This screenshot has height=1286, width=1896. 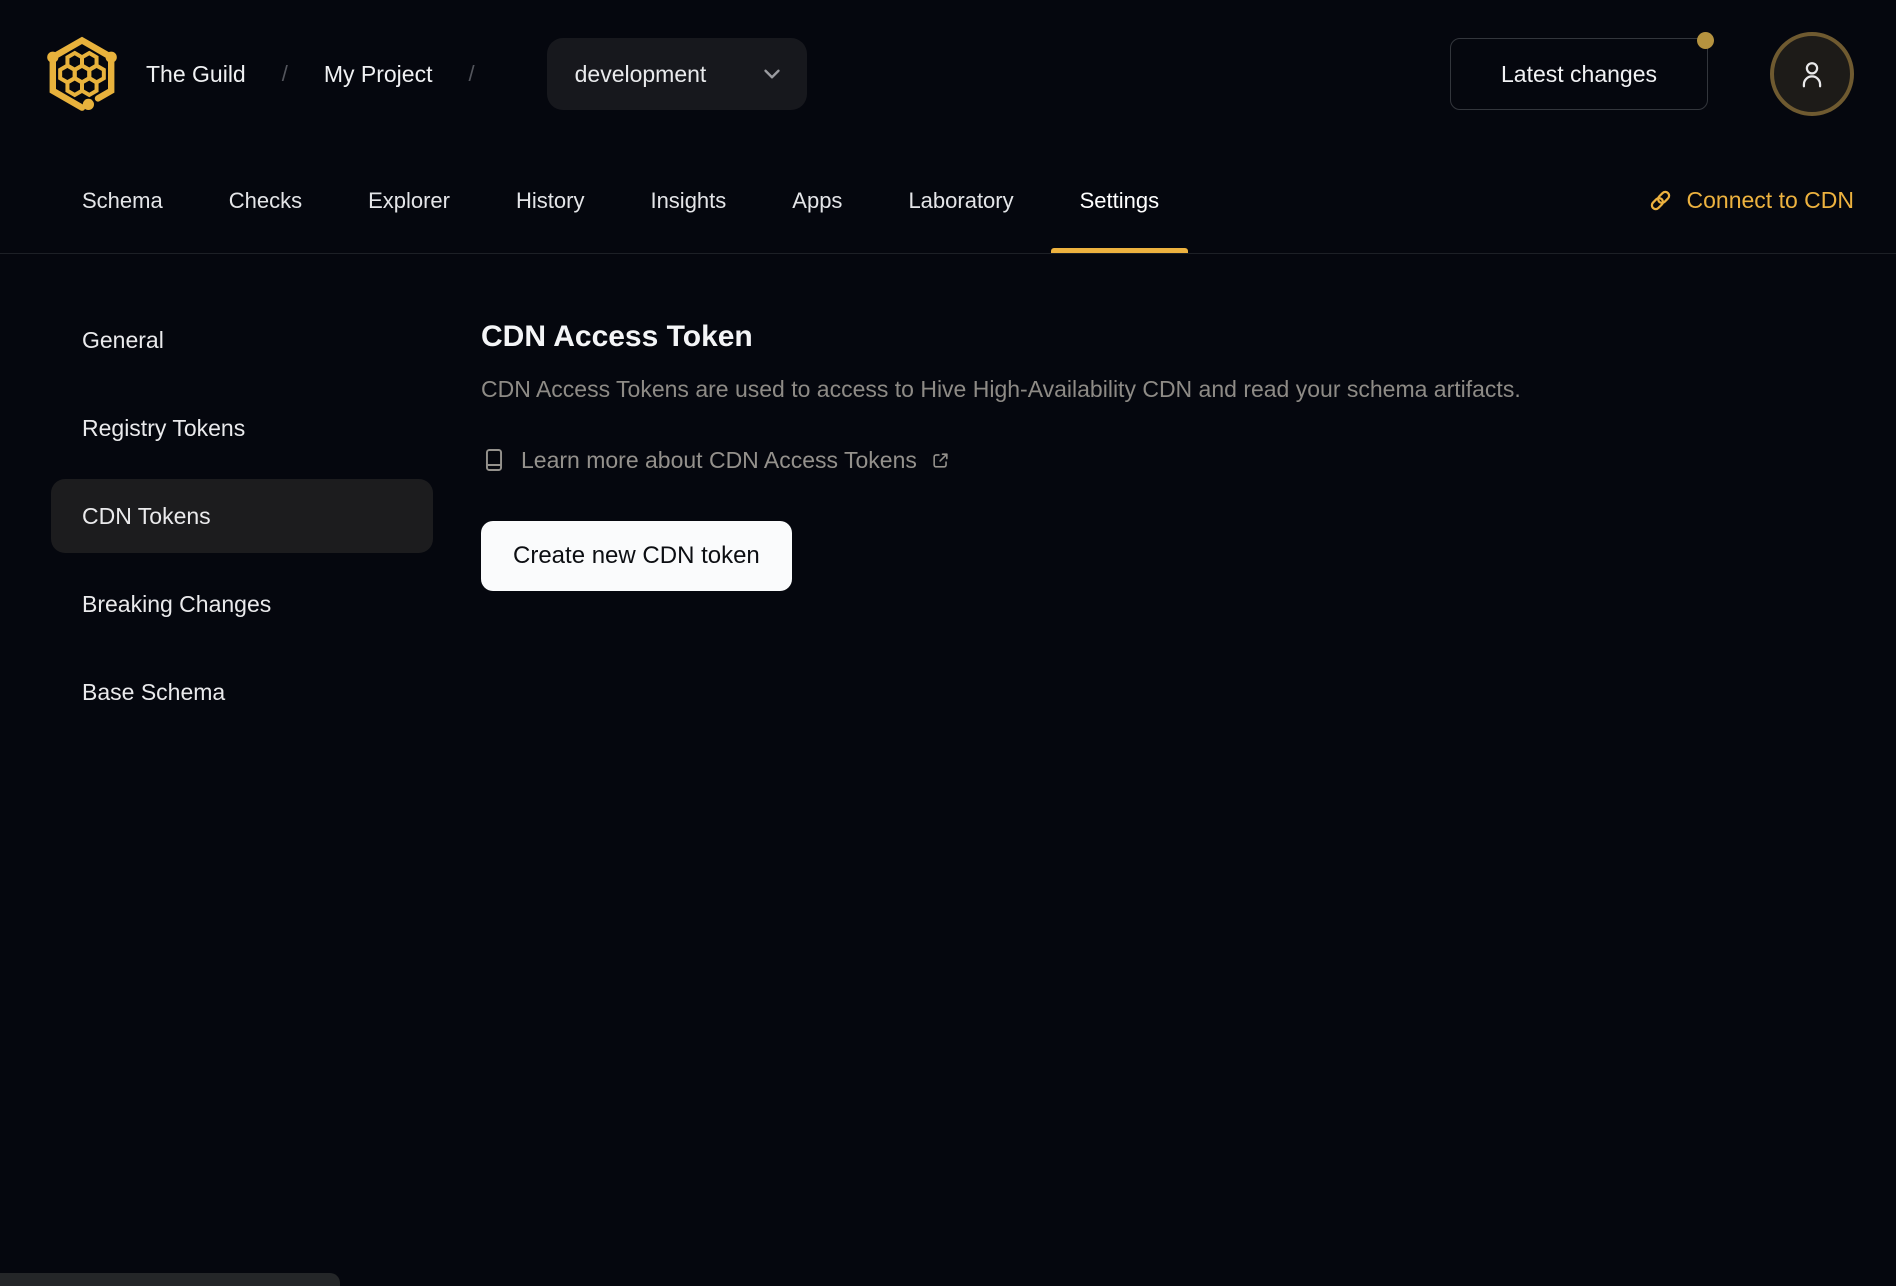 What do you see at coordinates (1120, 200) in the screenshot?
I see `tab-settings: Settings` at bounding box center [1120, 200].